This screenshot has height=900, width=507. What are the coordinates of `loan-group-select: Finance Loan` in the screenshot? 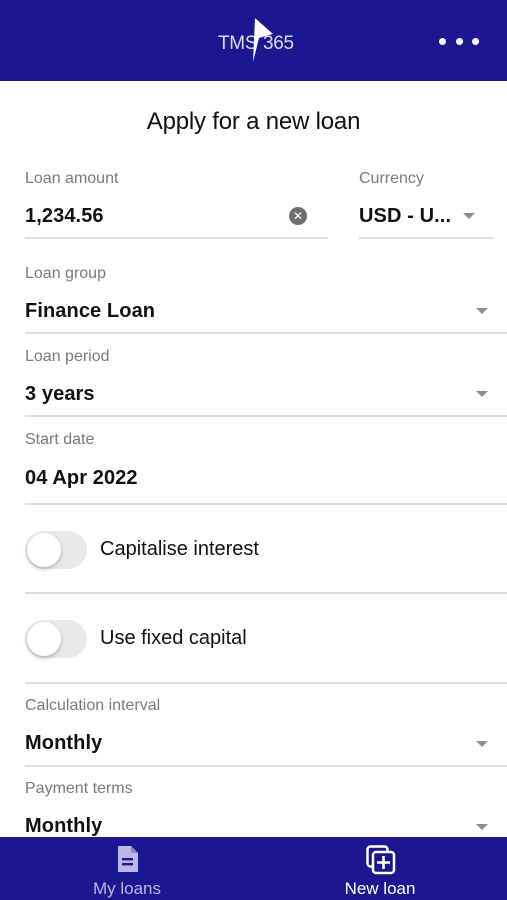 It's located at (90, 311).